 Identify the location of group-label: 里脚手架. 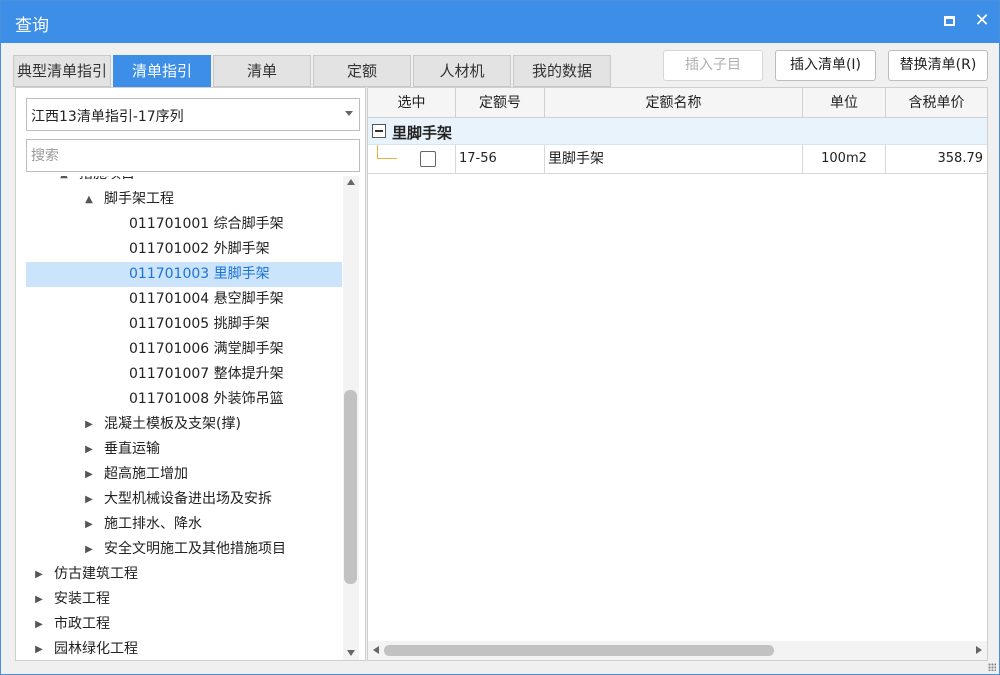
(422, 133).